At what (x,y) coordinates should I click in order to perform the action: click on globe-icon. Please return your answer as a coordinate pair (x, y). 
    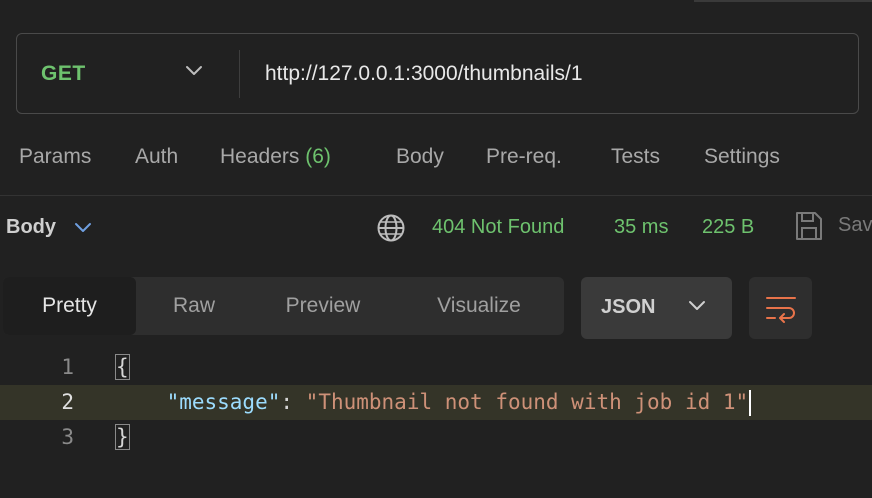
    Looking at the image, I should click on (391, 228).